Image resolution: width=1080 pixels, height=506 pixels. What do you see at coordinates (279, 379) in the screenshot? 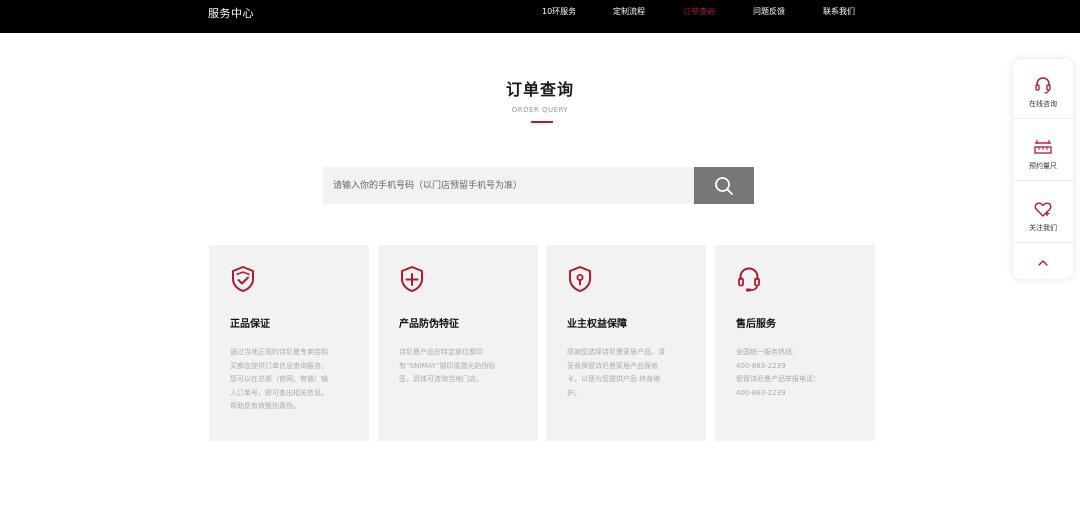
I see `card-text-line: 您可以在总部（官网、官微）输` at bounding box center [279, 379].